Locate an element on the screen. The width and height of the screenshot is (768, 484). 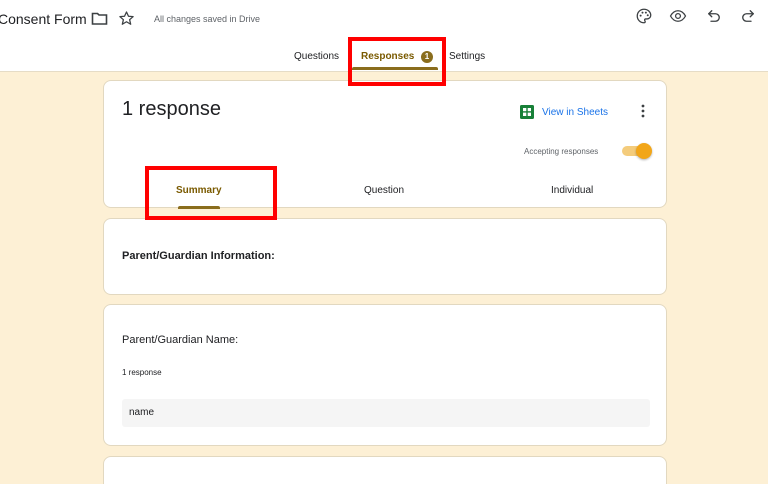
eye-icon is located at coordinates (678, 16).